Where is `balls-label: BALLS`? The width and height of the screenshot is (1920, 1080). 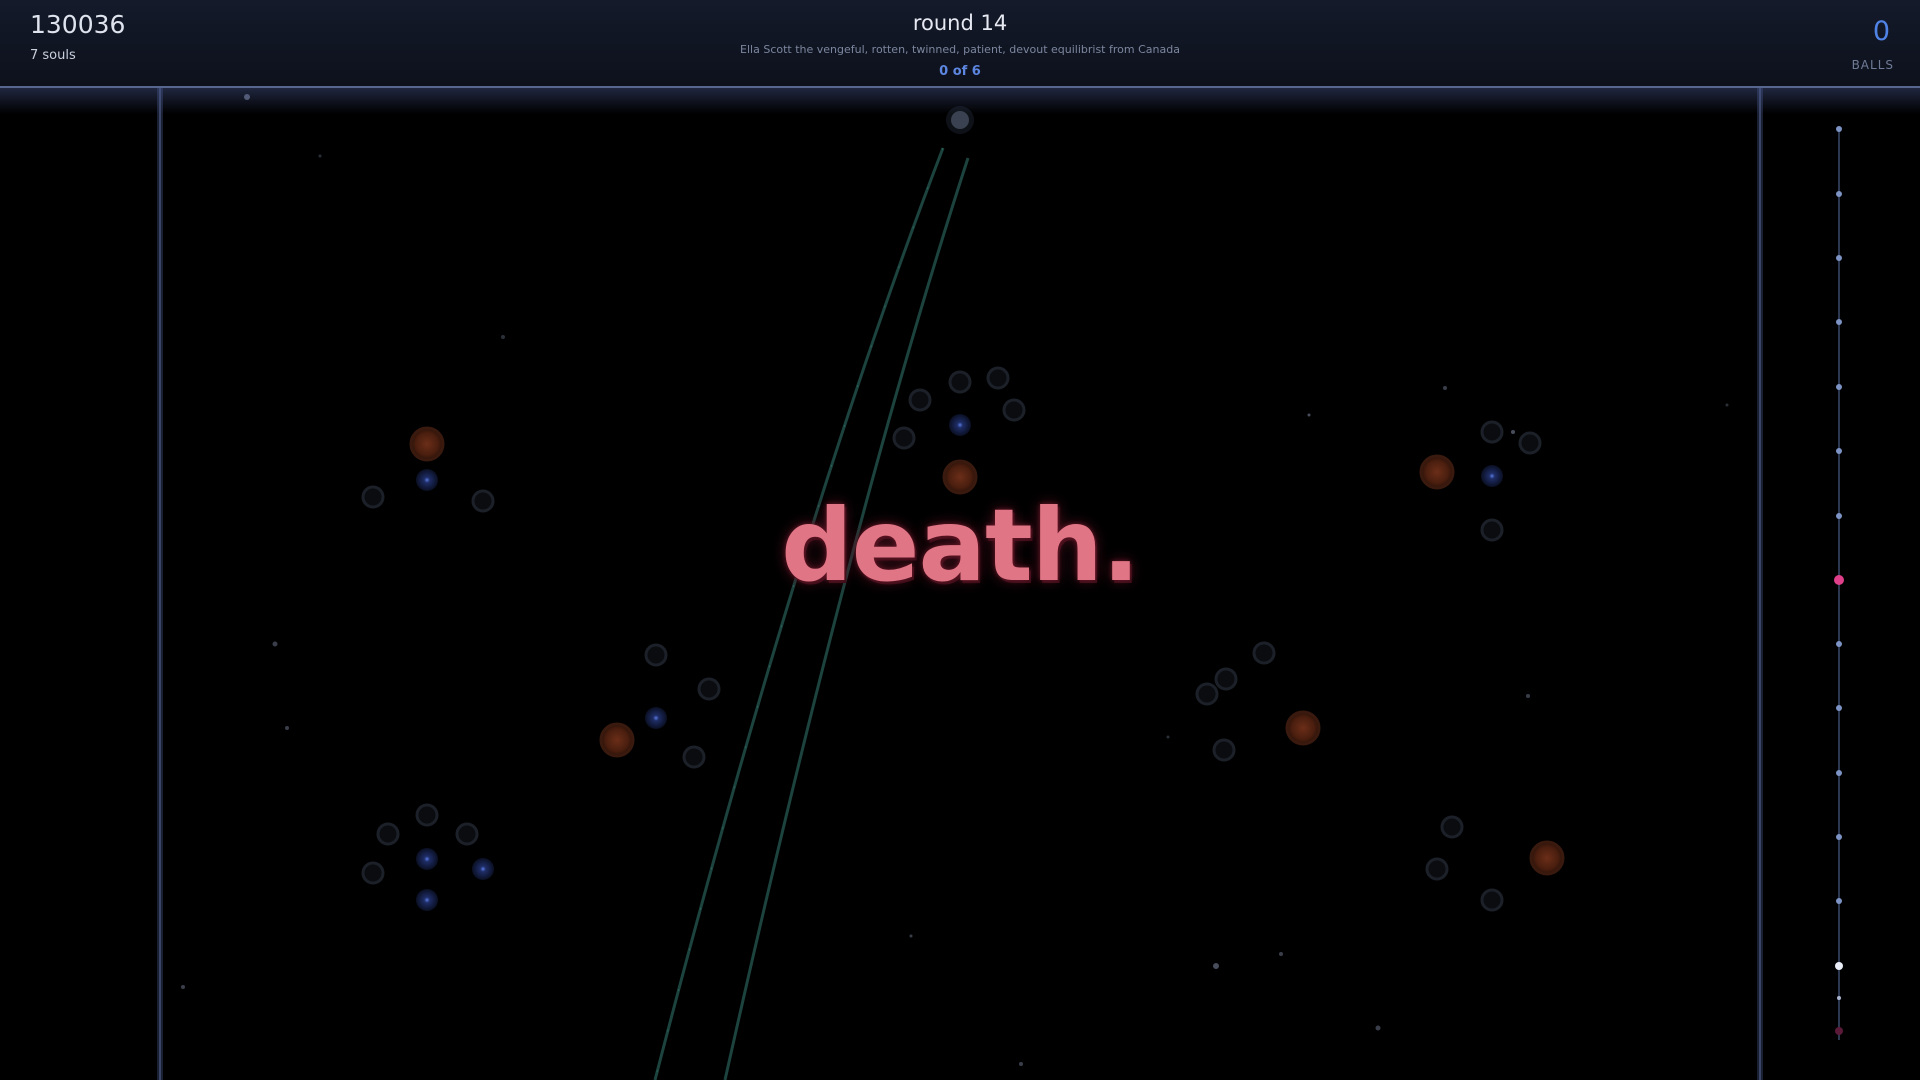 balls-label: BALLS is located at coordinates (1872, 65).